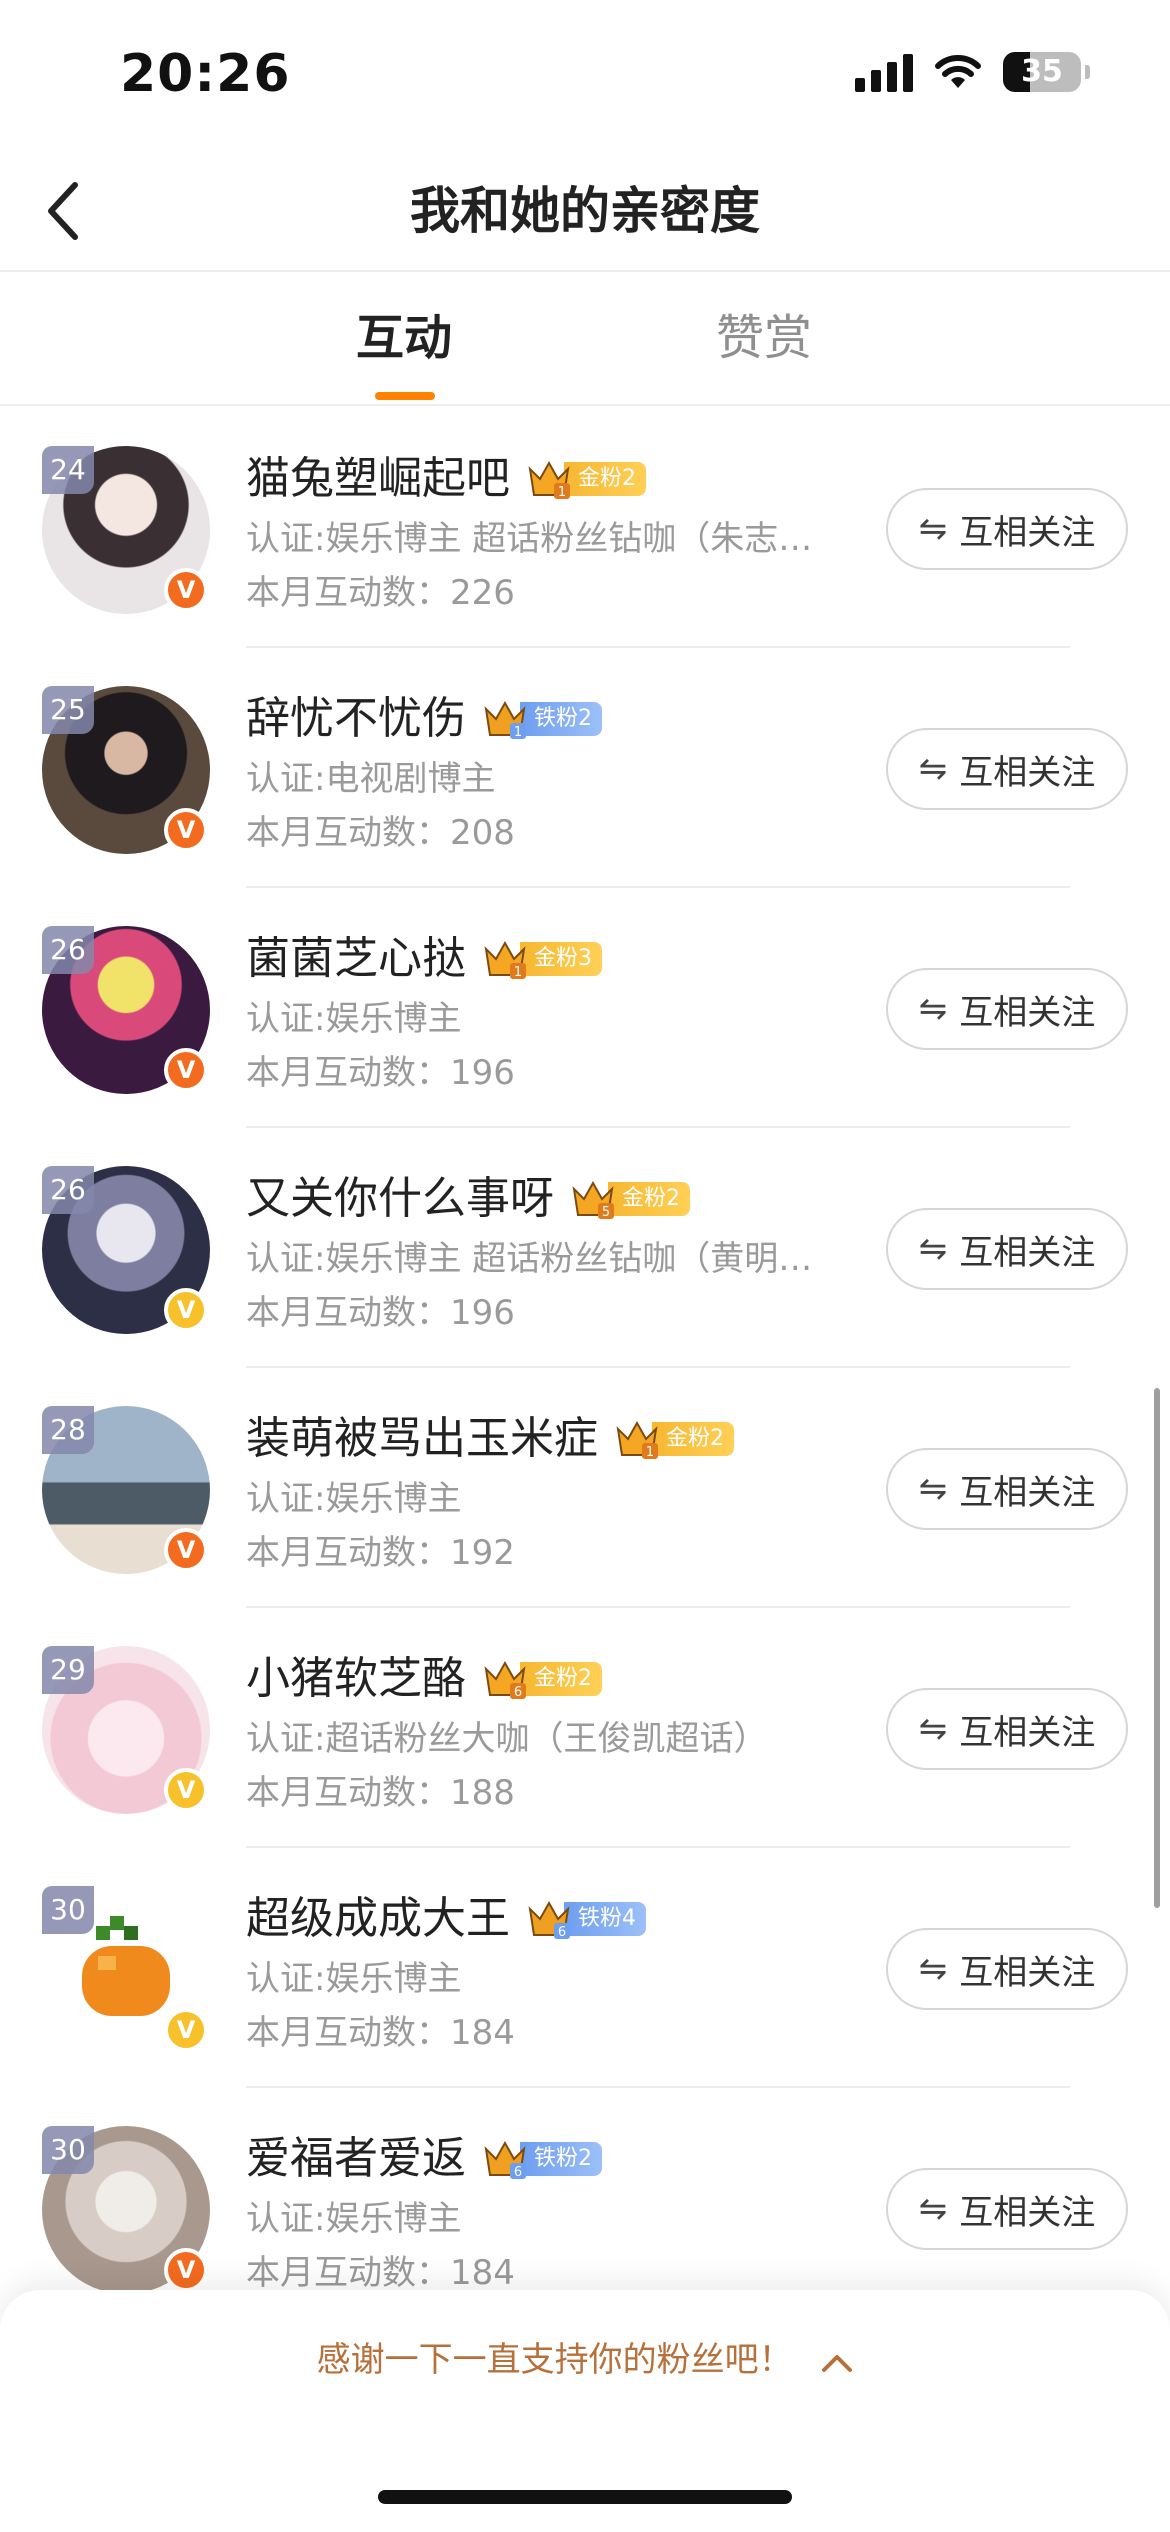  What do you see at coordinates (380, 1793) in the screenshot?
I see `interaction-count: 本月互动数：188` at bounding box center [380, 1793].